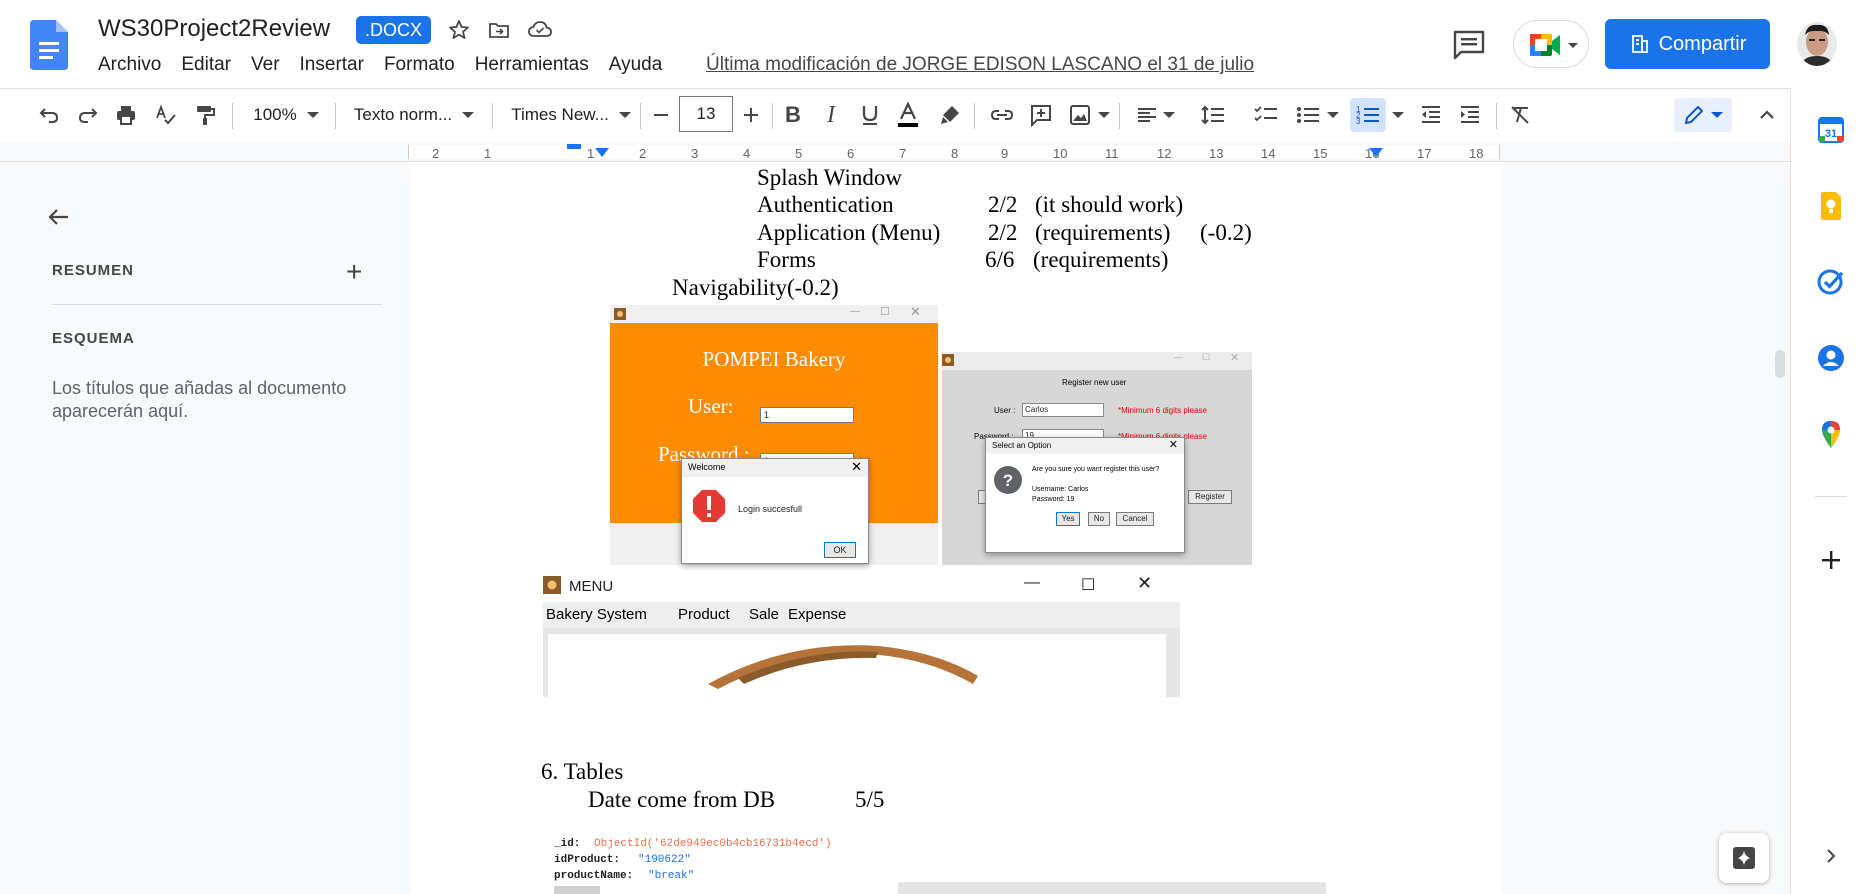 The width and height of the screenshot is (1869, 894). Describe the element at coordinates (596, 614) in the screenshot. I see `menu-item-bakery-system: Bakery System` at that location.